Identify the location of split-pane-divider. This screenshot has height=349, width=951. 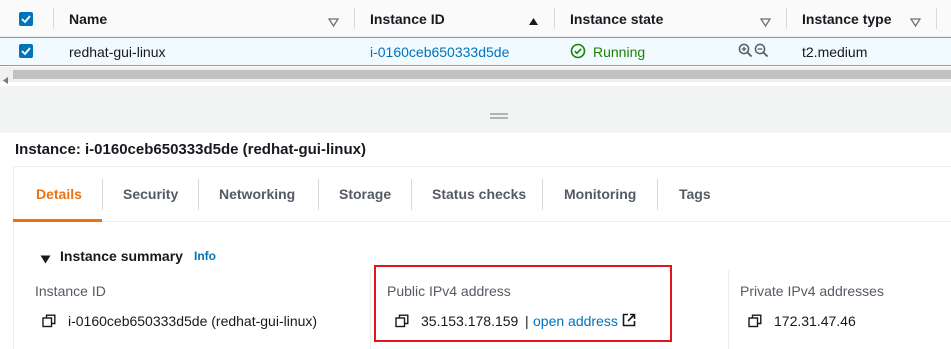
(475, 109).